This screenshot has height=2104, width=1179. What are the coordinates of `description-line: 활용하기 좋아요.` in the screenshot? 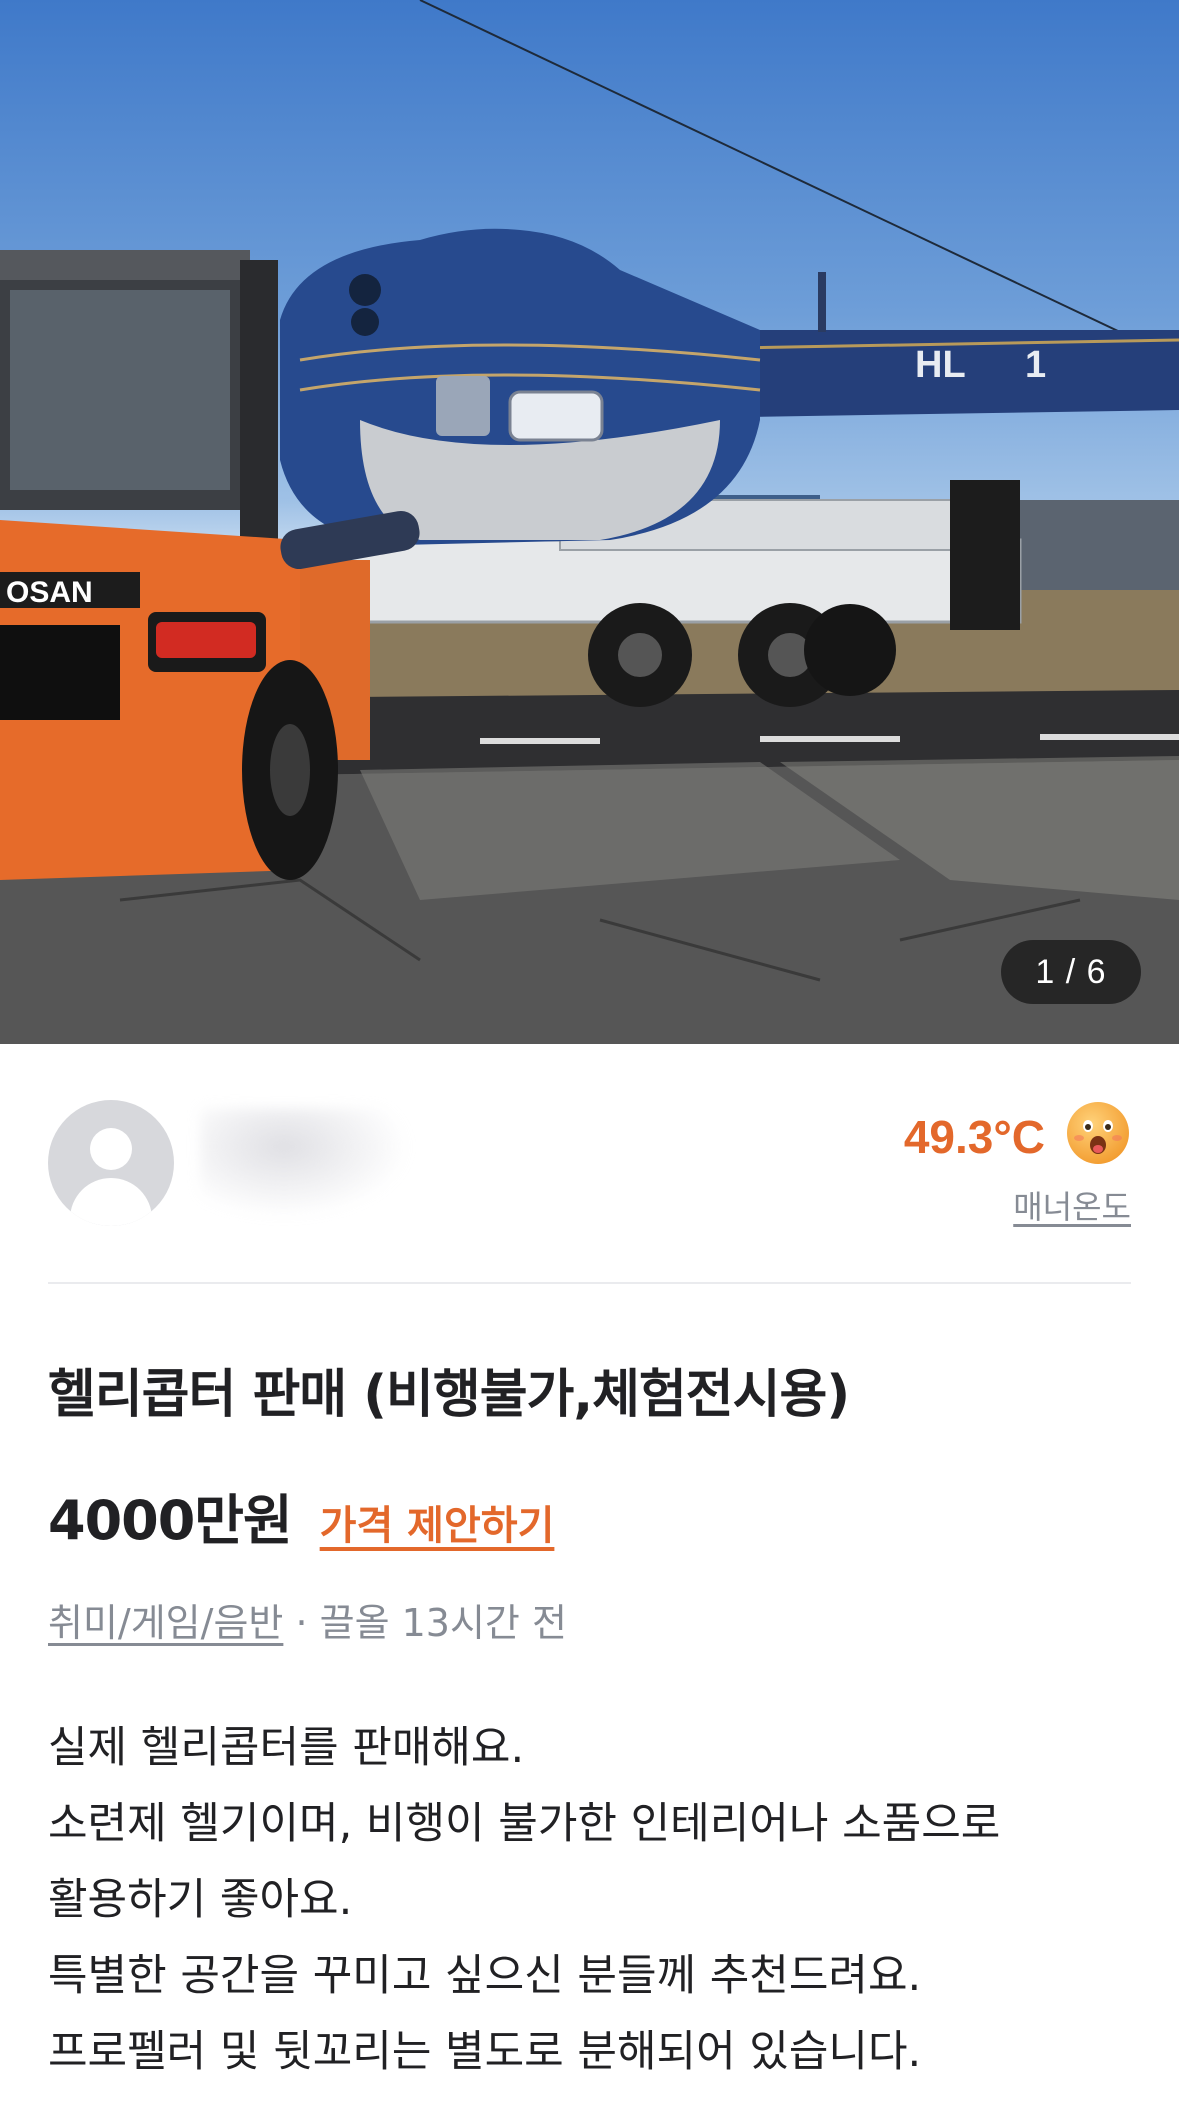 It's located at (200, 1900).